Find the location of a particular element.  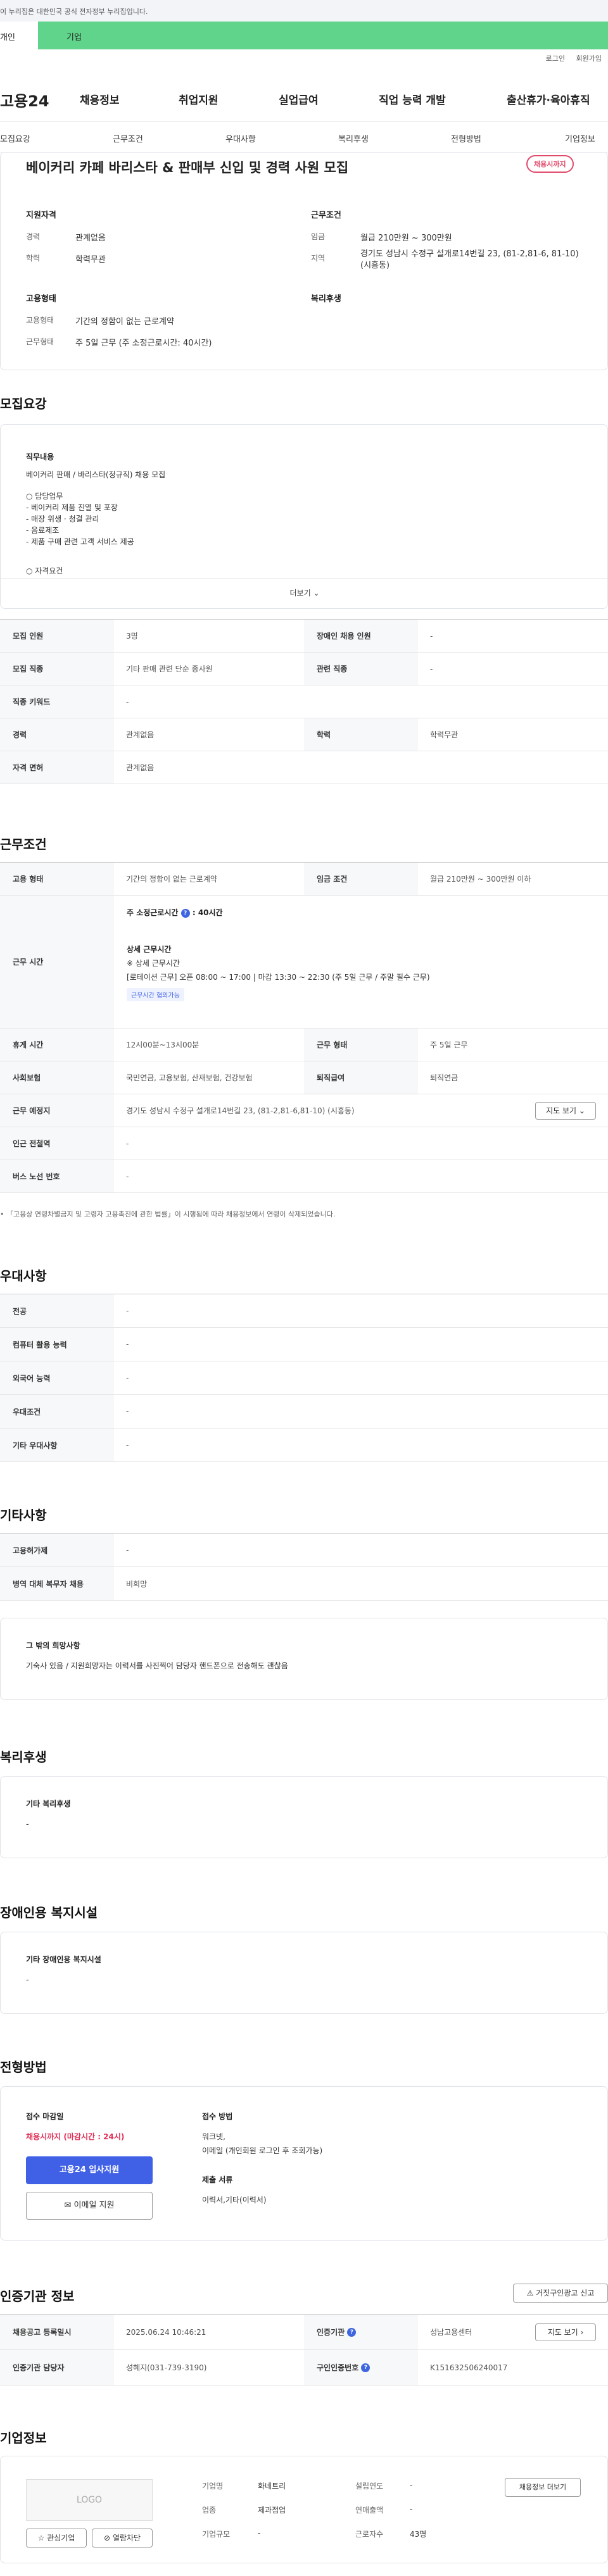

welfare-section-heading: 복리후생 is located at coordinates (23, 1757).